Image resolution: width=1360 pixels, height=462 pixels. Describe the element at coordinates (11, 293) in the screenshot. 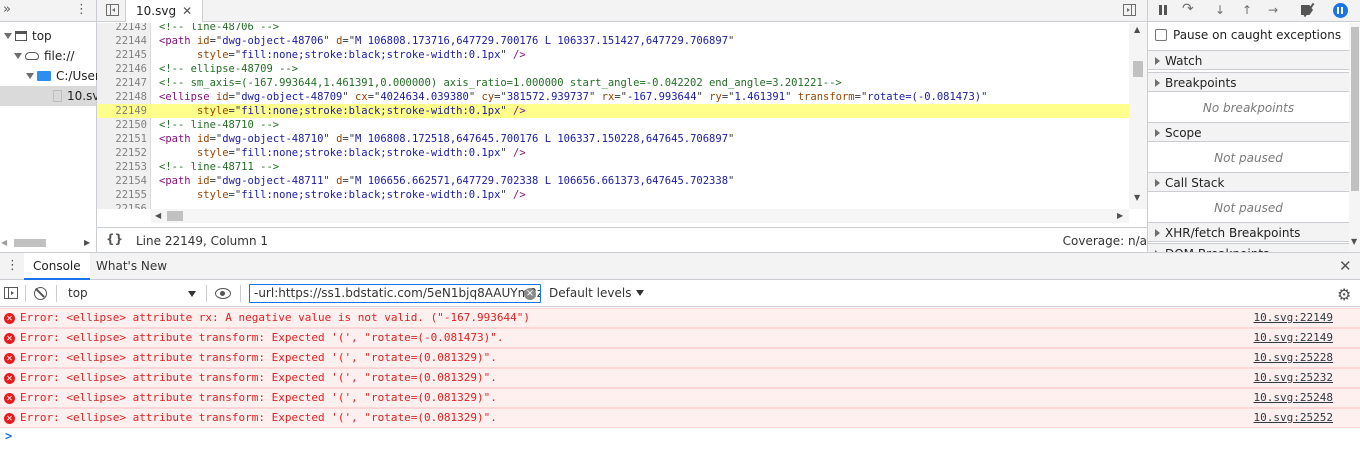

I see `console-sidebar-toggle-icon` at that location.